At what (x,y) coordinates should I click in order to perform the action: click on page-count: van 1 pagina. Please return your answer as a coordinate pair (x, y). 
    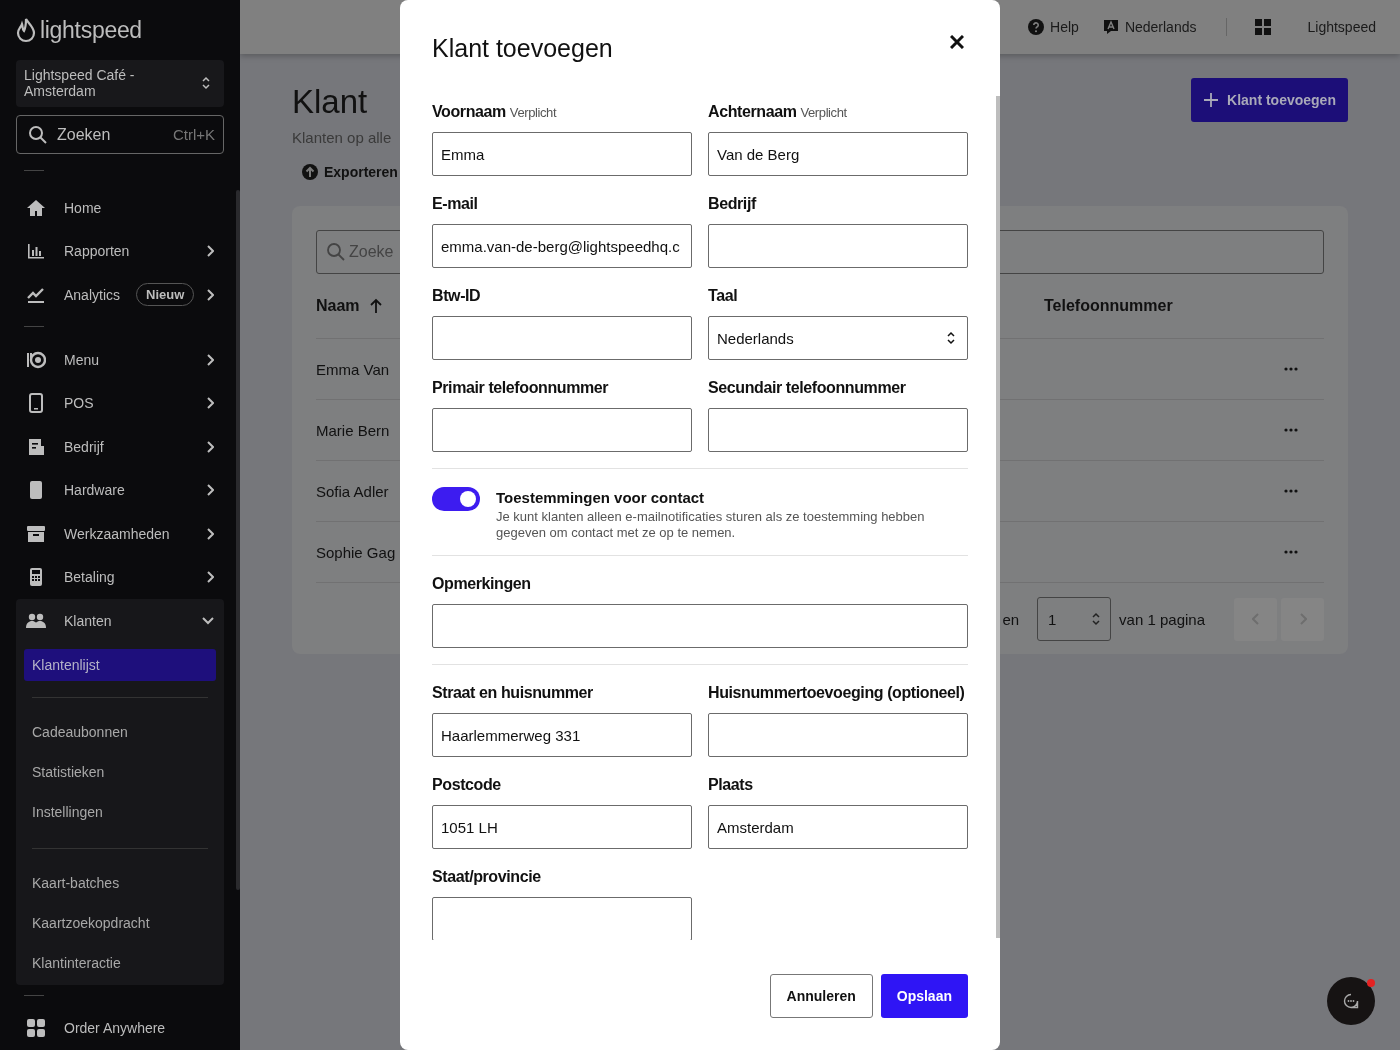
    Looking at the image, I should click on (1162, 619).